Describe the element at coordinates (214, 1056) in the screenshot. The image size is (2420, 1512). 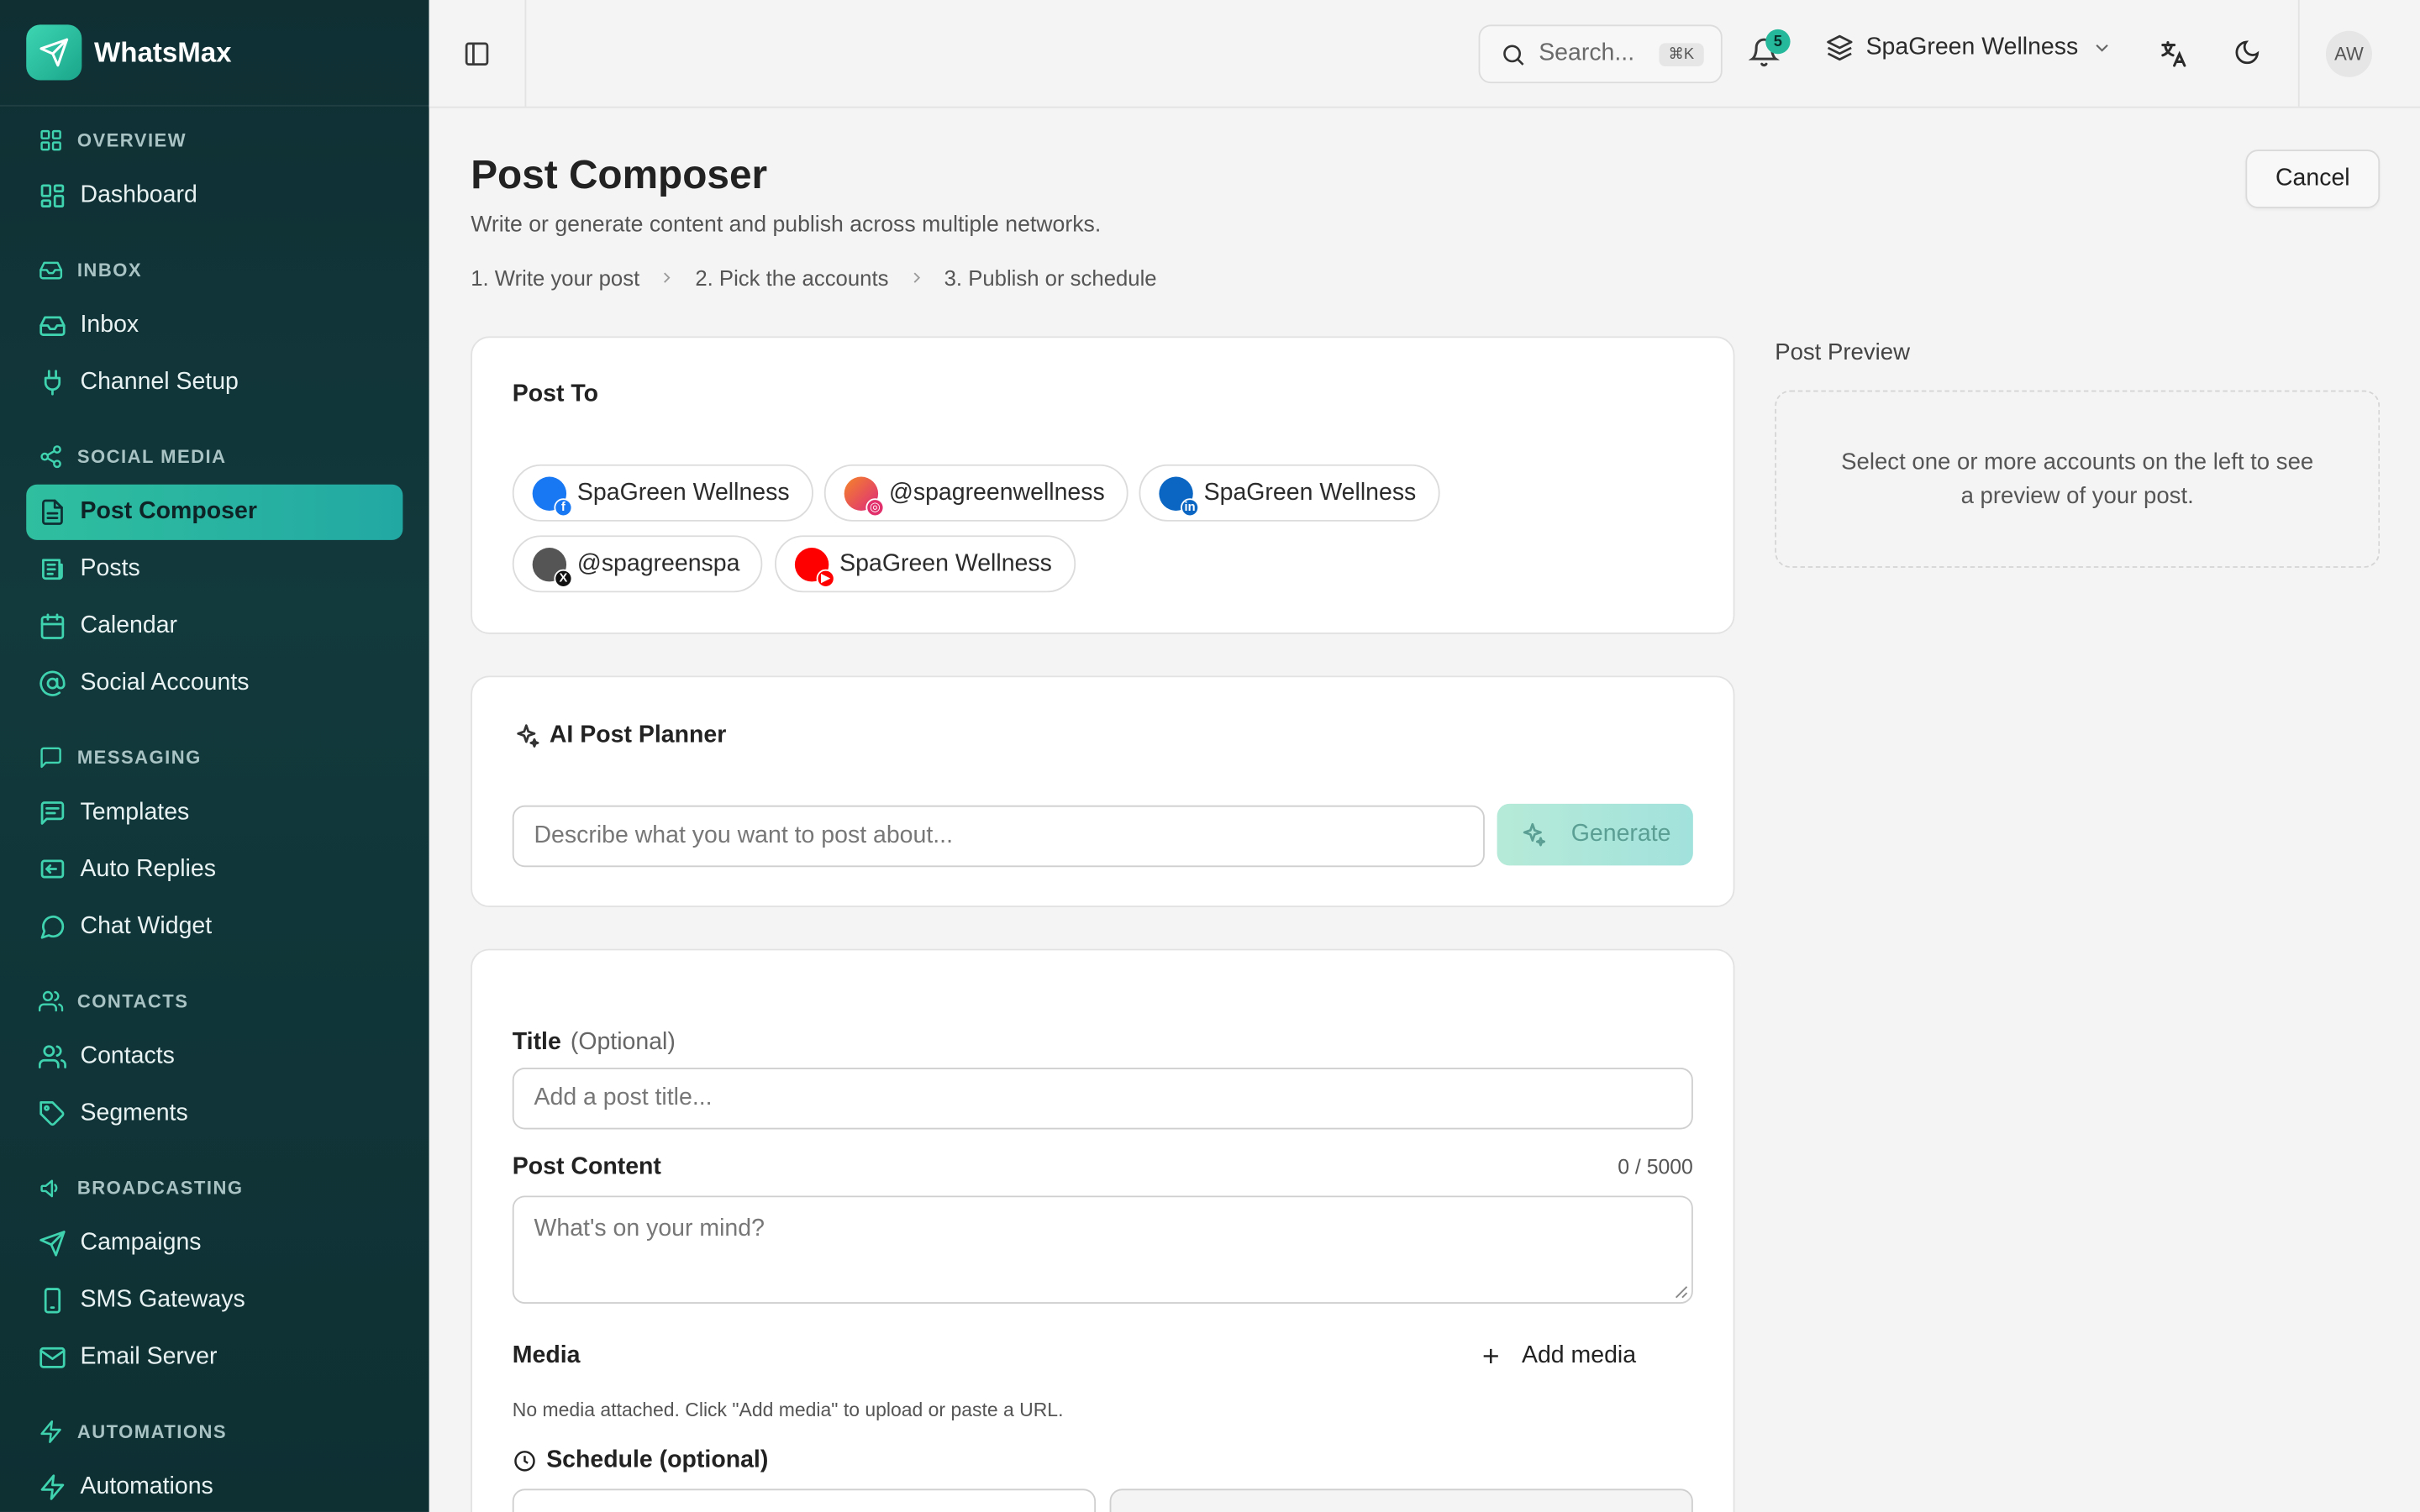
I see `sidebar-item-contacts: Contacts` at that location.